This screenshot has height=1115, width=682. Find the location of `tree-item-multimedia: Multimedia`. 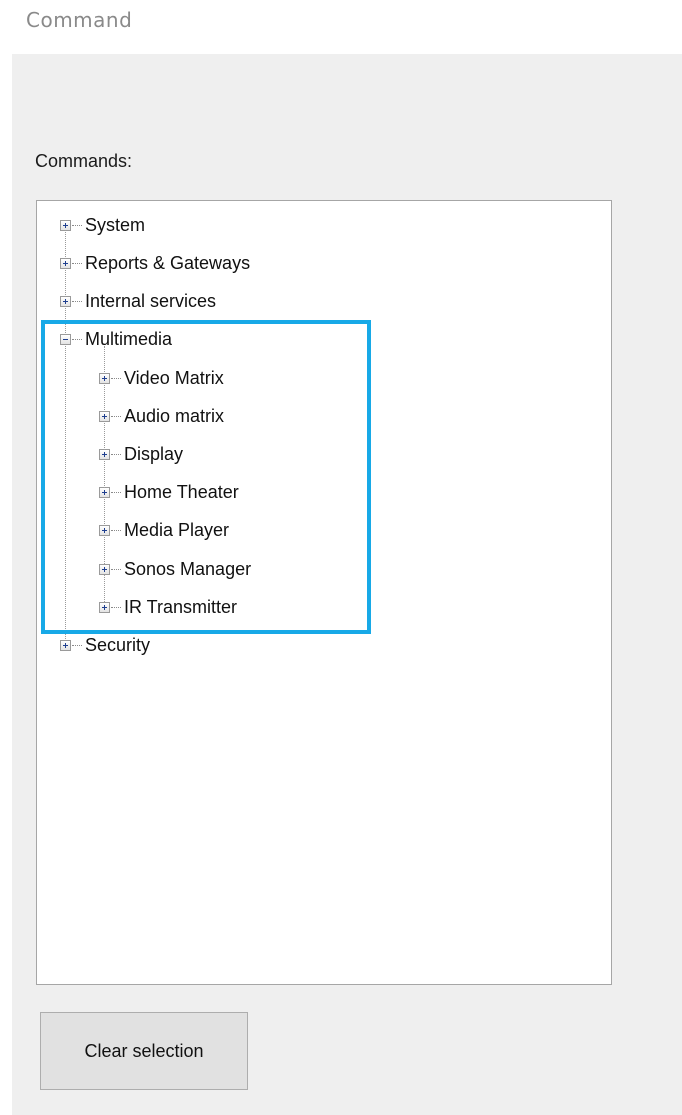

tree-item-multimedia: Multimedia is located at coordinates (116, 339).